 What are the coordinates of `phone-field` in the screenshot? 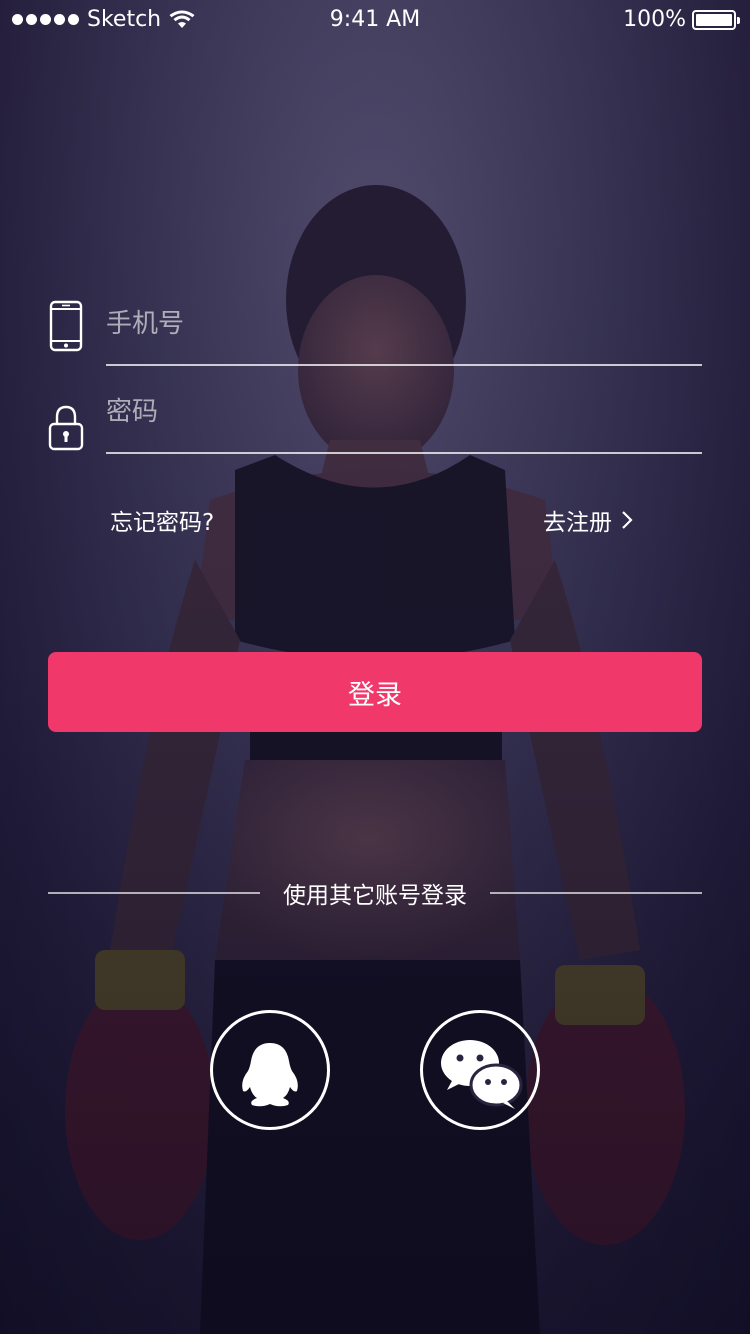 It's located at (375, 331).